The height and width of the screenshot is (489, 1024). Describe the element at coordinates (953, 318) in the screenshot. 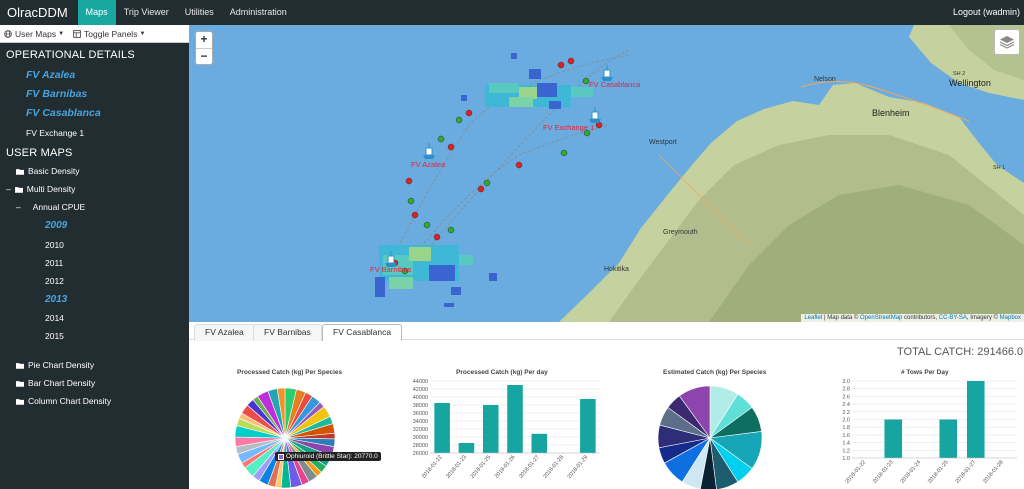

I see `ccbysa-link: CC-BY-SA` at that location.